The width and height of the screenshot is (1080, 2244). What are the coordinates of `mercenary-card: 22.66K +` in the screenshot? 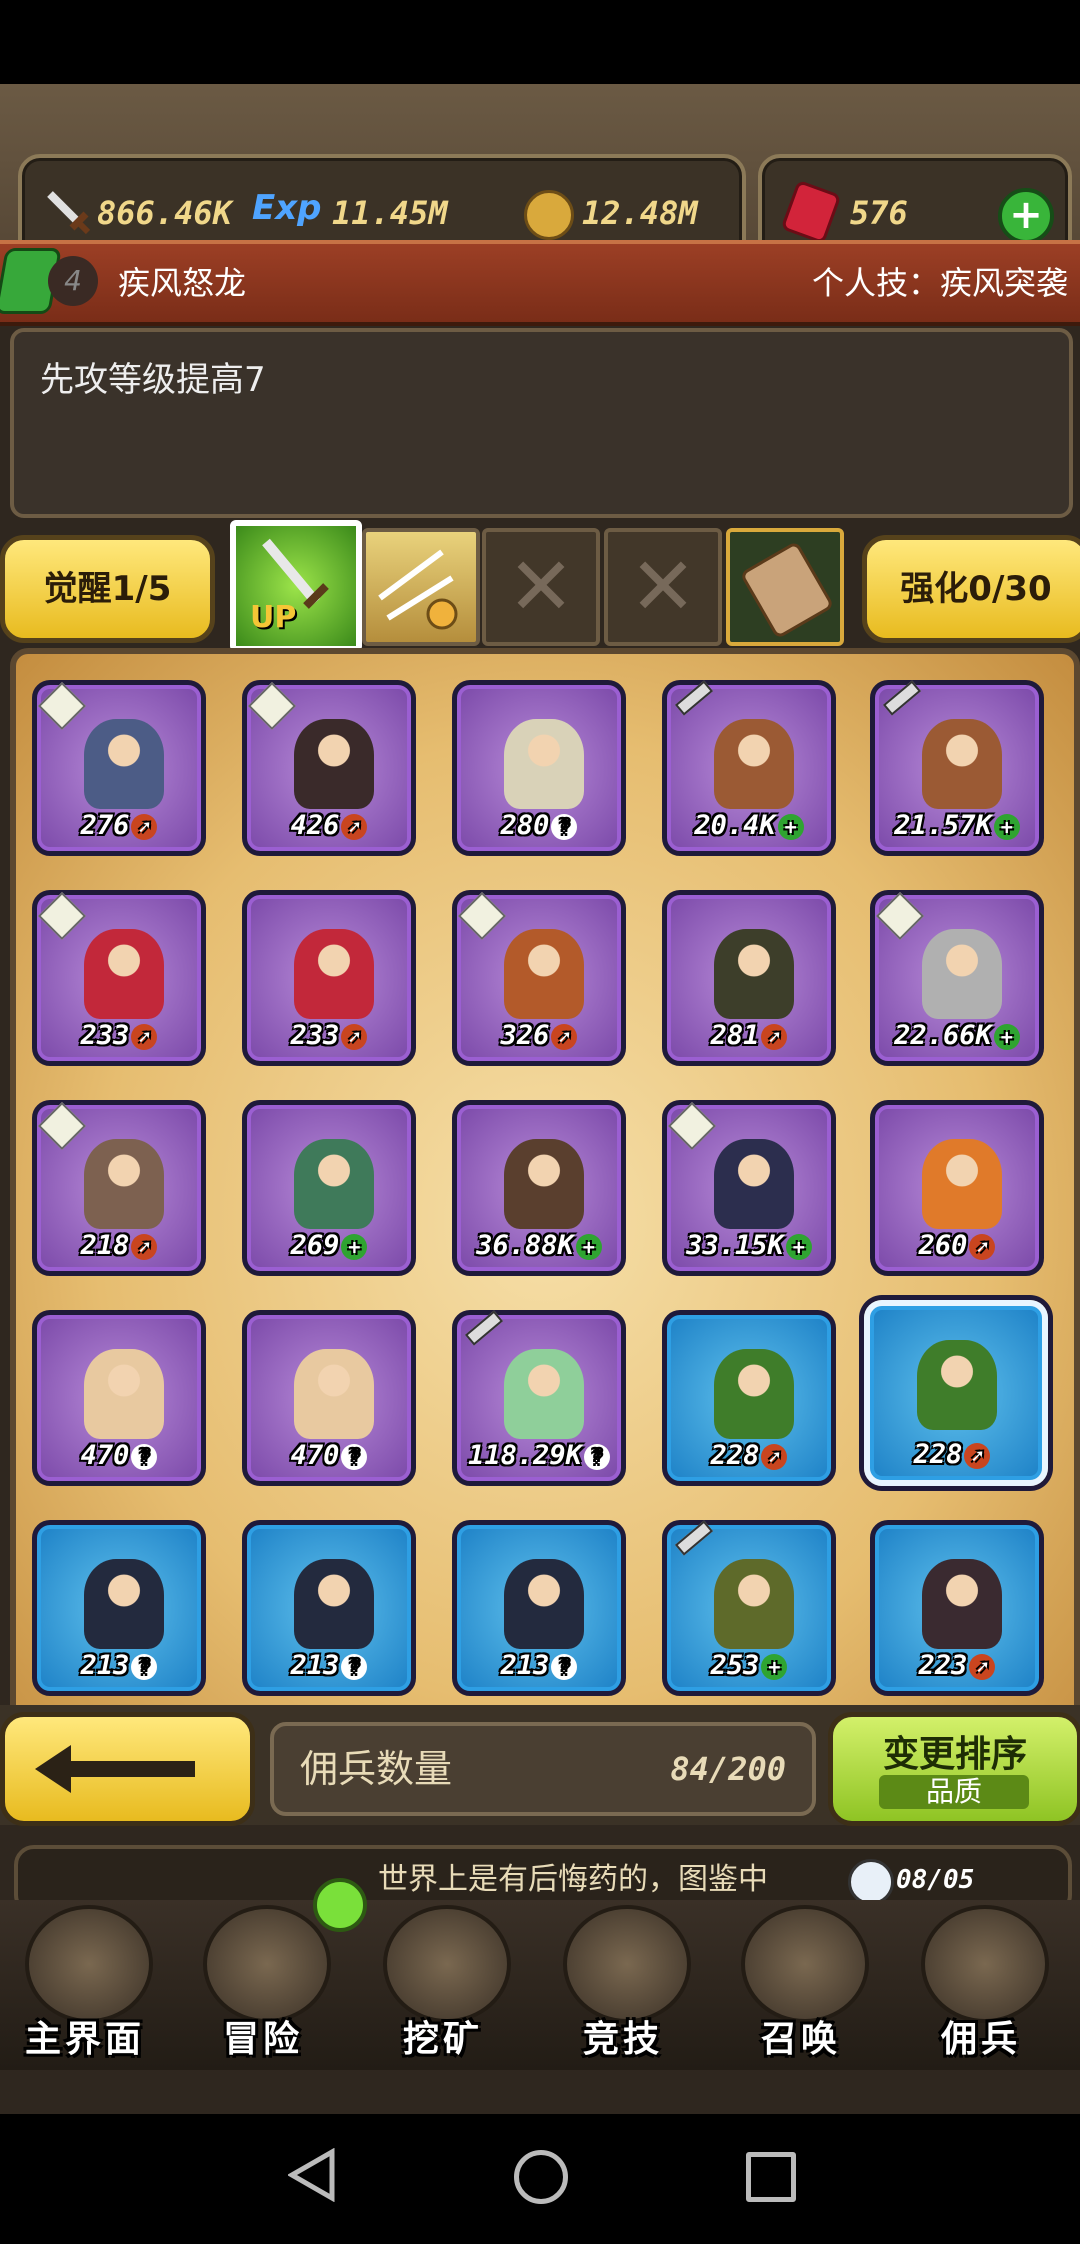 It's located at (957, 978).